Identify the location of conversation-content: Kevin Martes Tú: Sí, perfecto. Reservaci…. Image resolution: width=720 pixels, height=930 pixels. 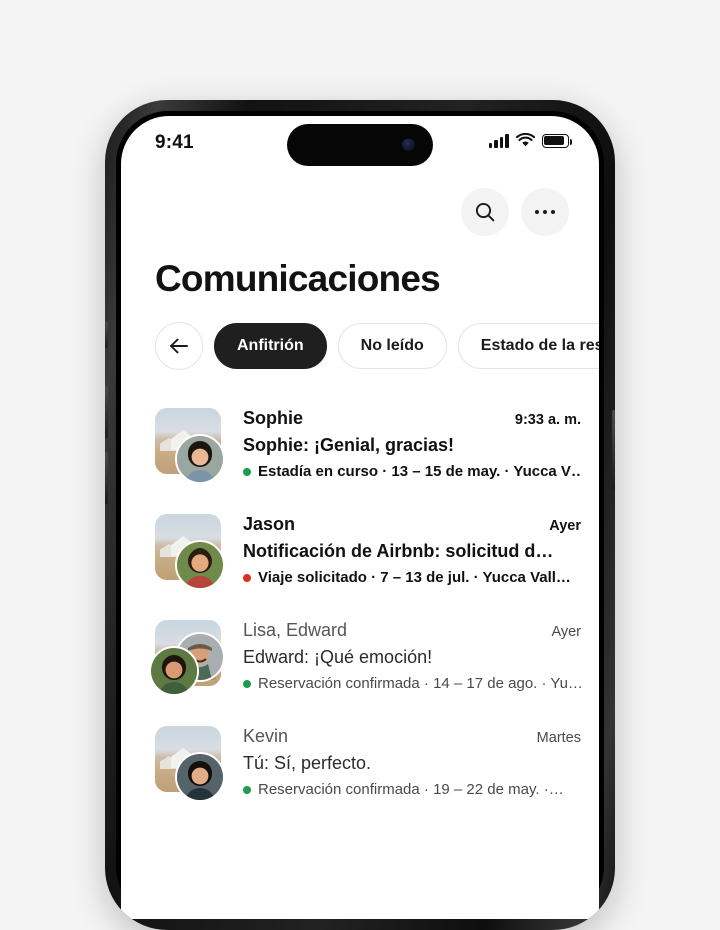
(412, 761).